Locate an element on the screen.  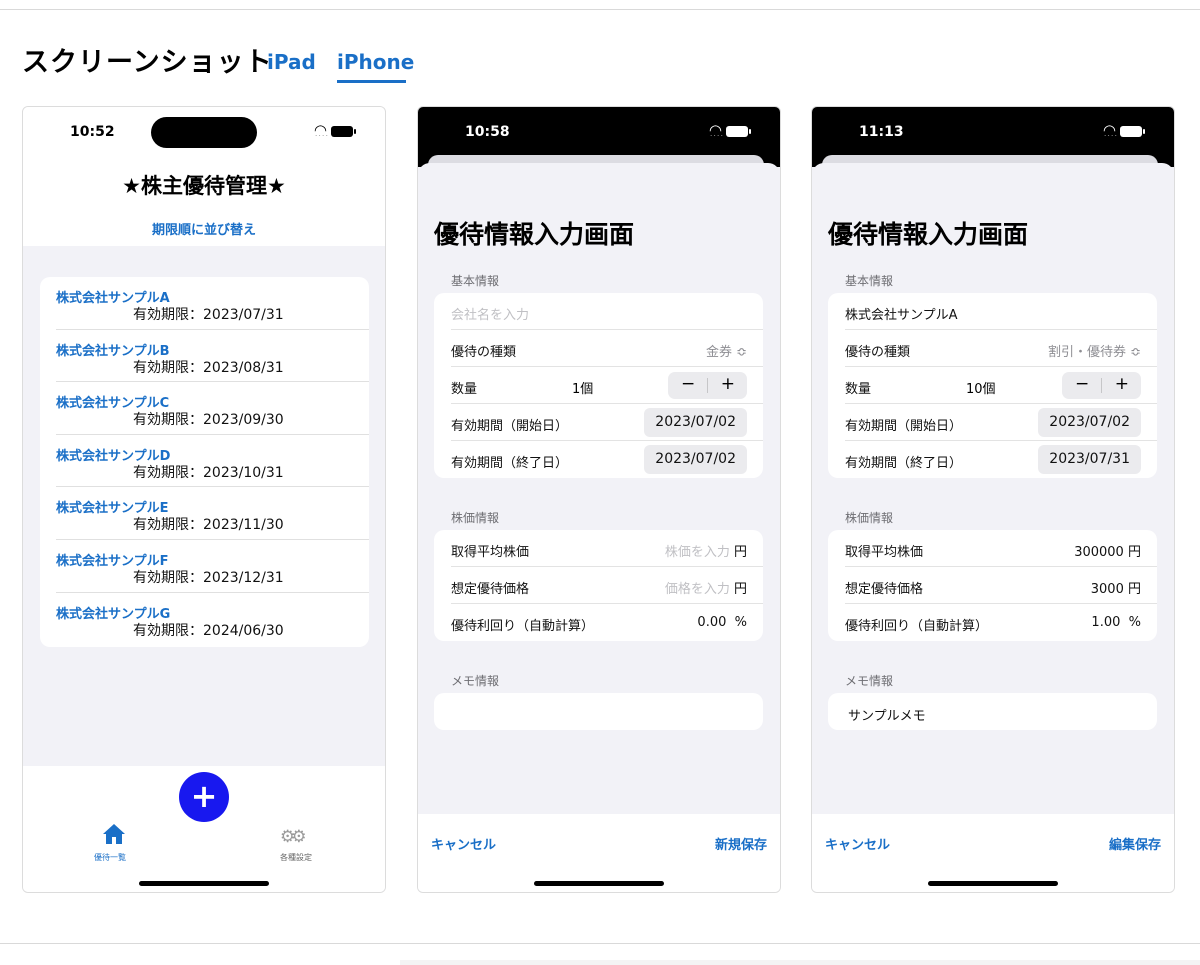
list-item-expiry: 有効期限：2024/06/30 is located at coordinates (208, 630).